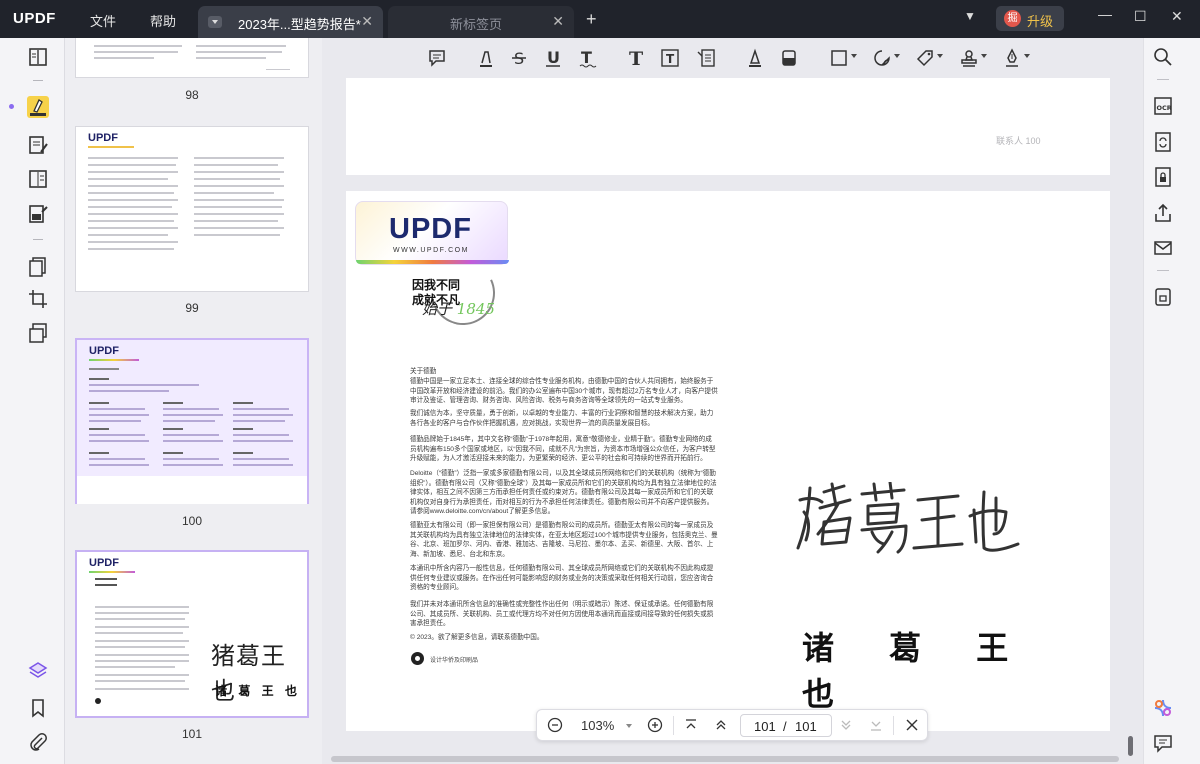  Describe the element at coordinates (38, 145) in the screenshot. I see `edit-pdf-icon` at that location.